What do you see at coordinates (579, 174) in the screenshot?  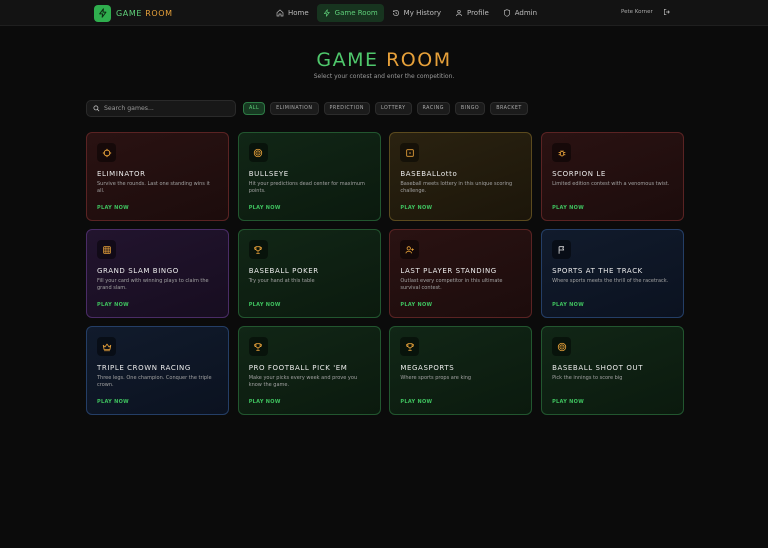 I see `game-title: SCORPION LE` at bounding box center [579, 174].